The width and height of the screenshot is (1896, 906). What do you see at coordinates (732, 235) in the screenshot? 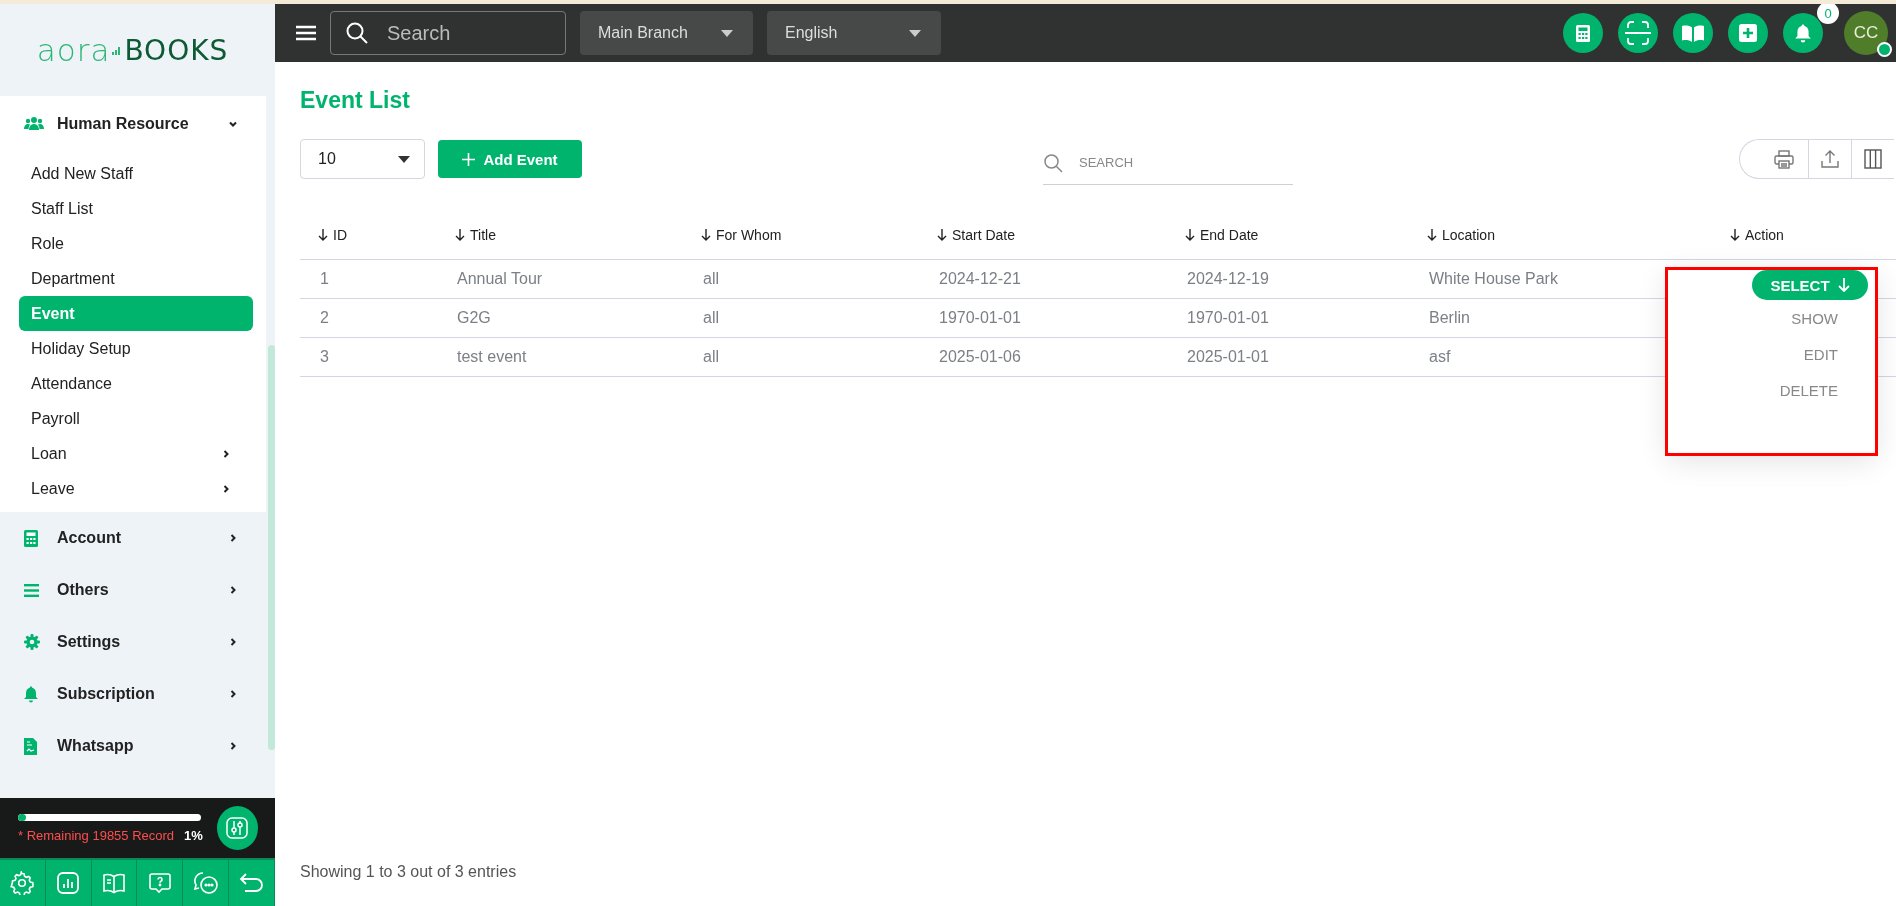
I see `column-header: For Whom` at bounding box center [732, 235].